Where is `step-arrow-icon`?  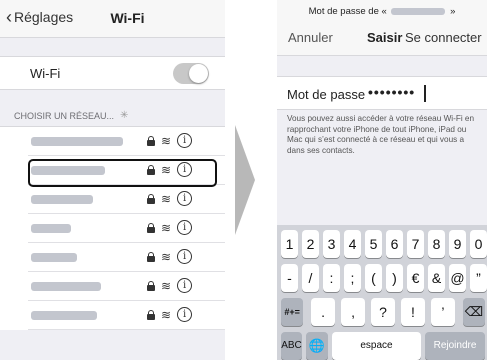 step-arrow-icon is located at coordinates (245, 180).